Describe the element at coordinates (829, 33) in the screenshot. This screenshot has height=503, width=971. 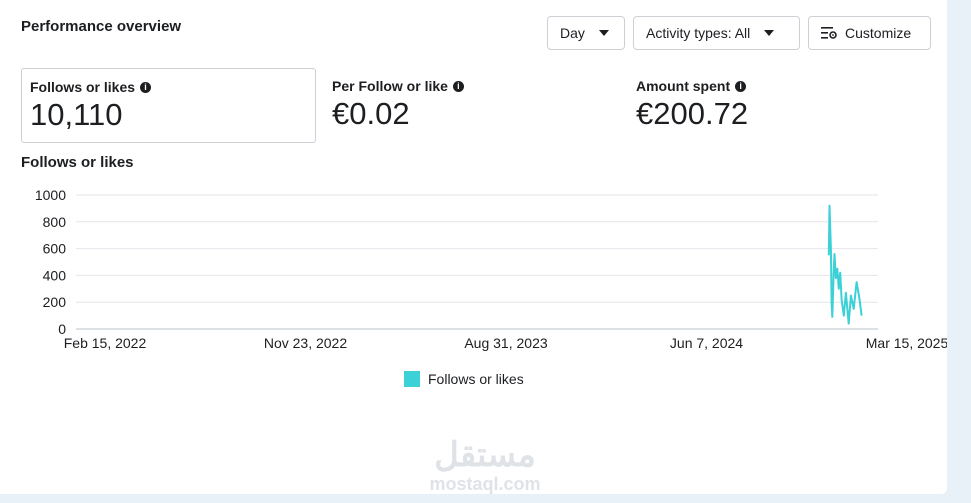
I see `settings-list-icon` at that location.